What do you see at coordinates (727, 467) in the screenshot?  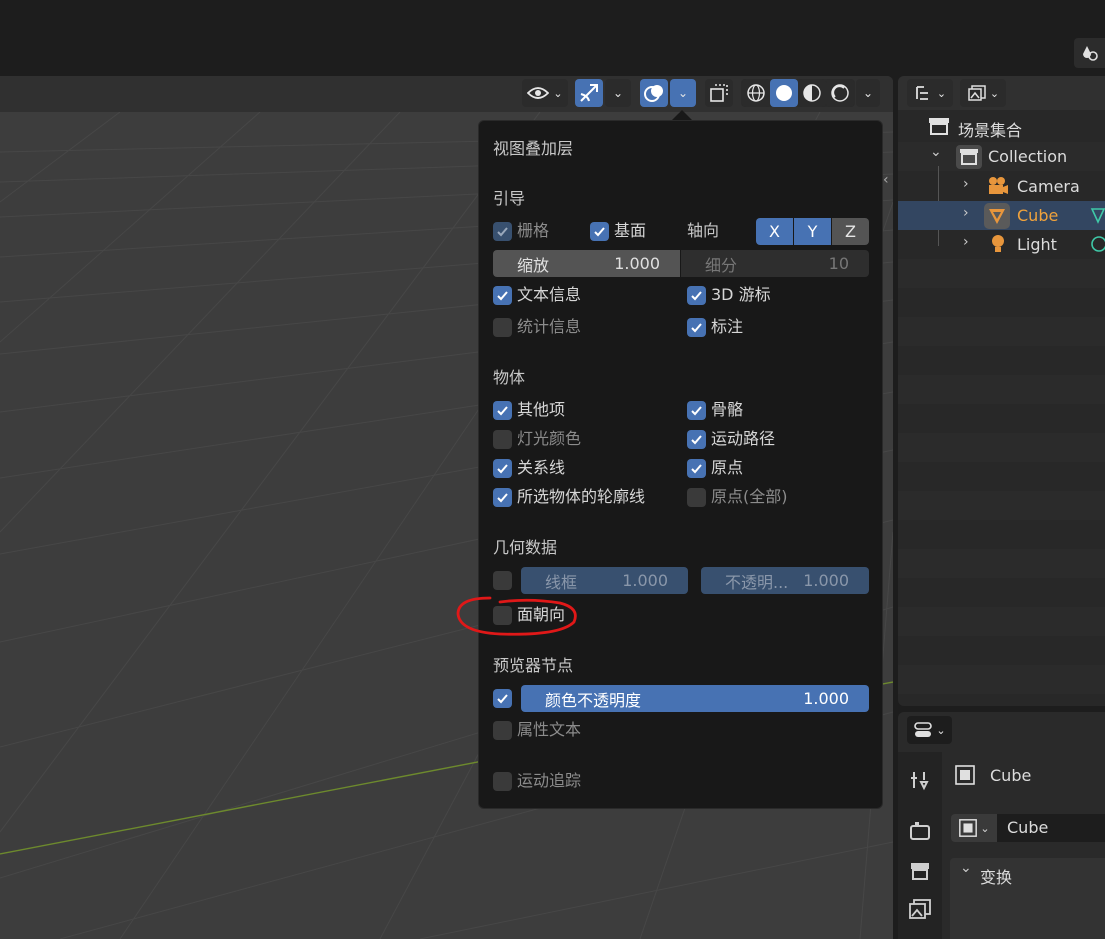 I see `origins-label: 原点` at bounding box center [727, 467].